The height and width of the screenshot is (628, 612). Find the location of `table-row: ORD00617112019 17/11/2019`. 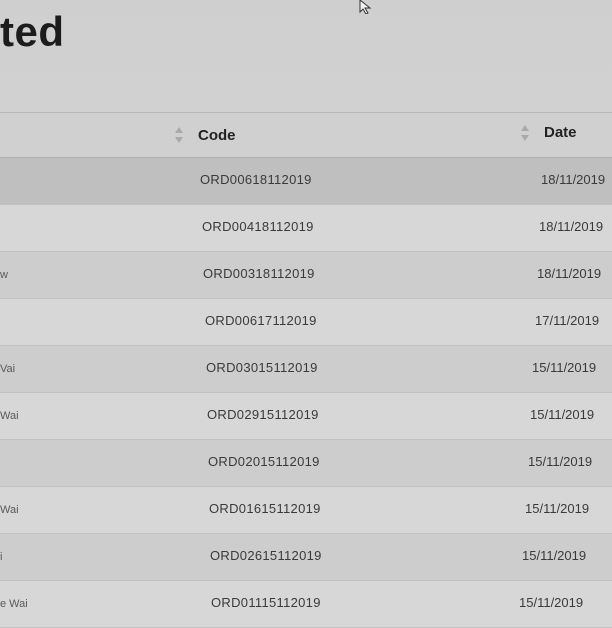

table-row: ORD00617112019 17/11/2019 is located at coordinates (306, 322).